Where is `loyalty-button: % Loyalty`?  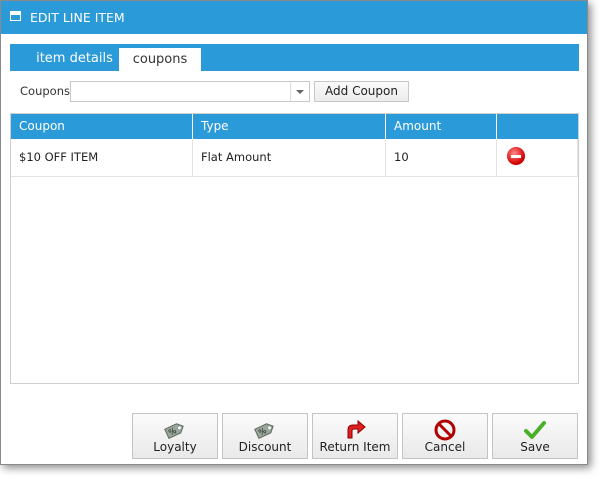
loyalty-button: % Loyalty is located at coordinates (175, 436).